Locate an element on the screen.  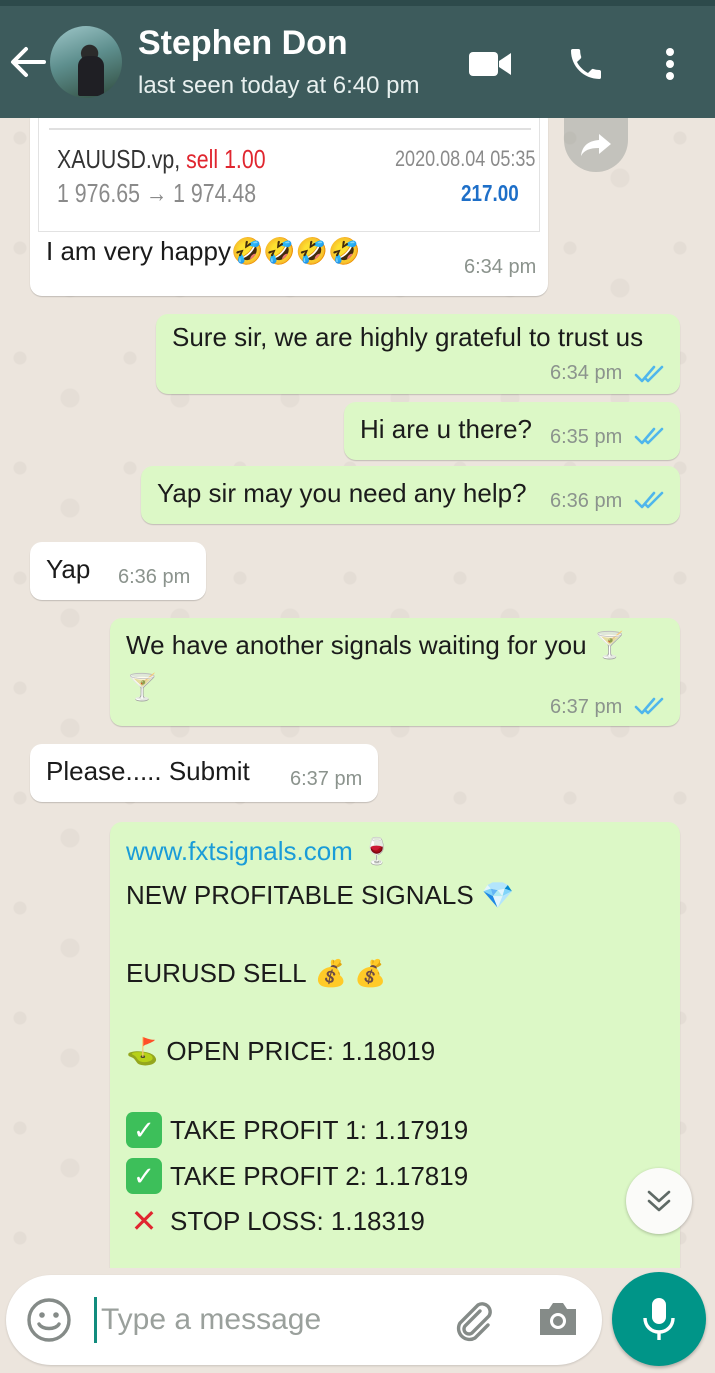
signal-open-price: OPEN PRICE: 1.18019 is located at coordinates (301, 1051).